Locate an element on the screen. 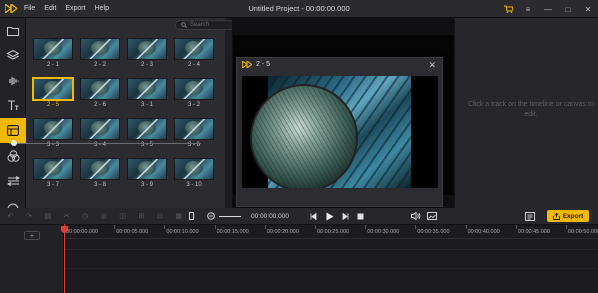 The width and height of the screenshot is (598, 293). transition-item: 3 - 8 is located at coordinates (100, 173).